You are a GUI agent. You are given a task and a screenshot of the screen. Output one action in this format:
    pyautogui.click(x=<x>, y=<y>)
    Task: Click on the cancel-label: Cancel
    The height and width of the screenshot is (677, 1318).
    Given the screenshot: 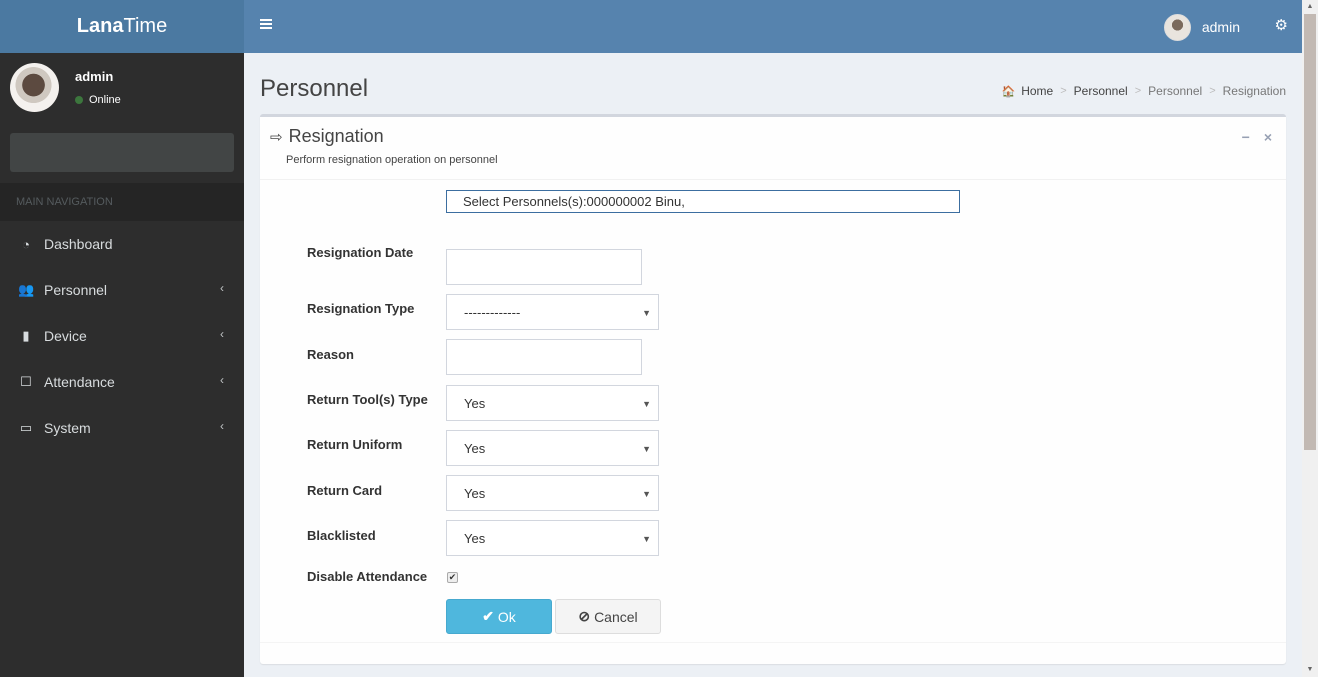 What is the action you would take?
    pyautogui.click(x=616, y=616)
    